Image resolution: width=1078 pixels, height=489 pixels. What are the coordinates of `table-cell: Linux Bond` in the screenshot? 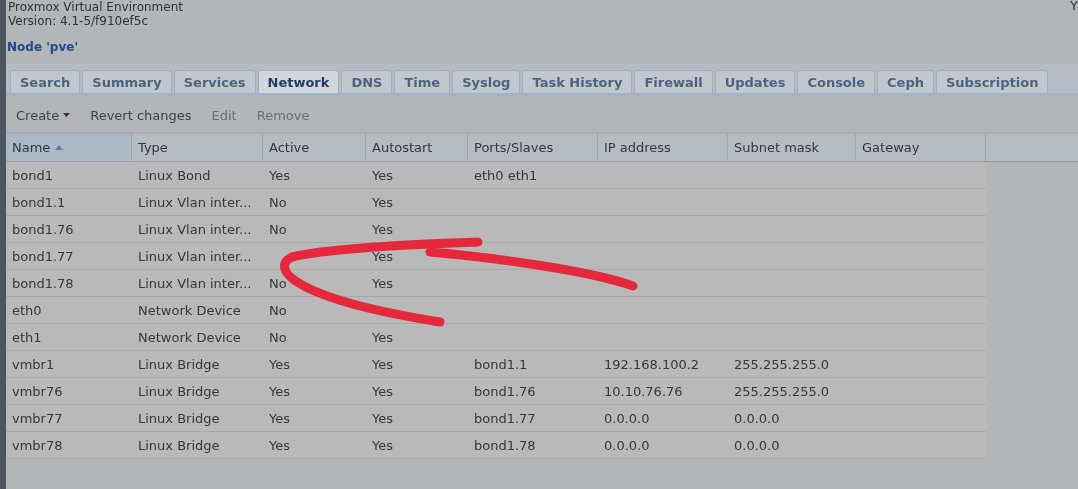 It's located at (174, 175).